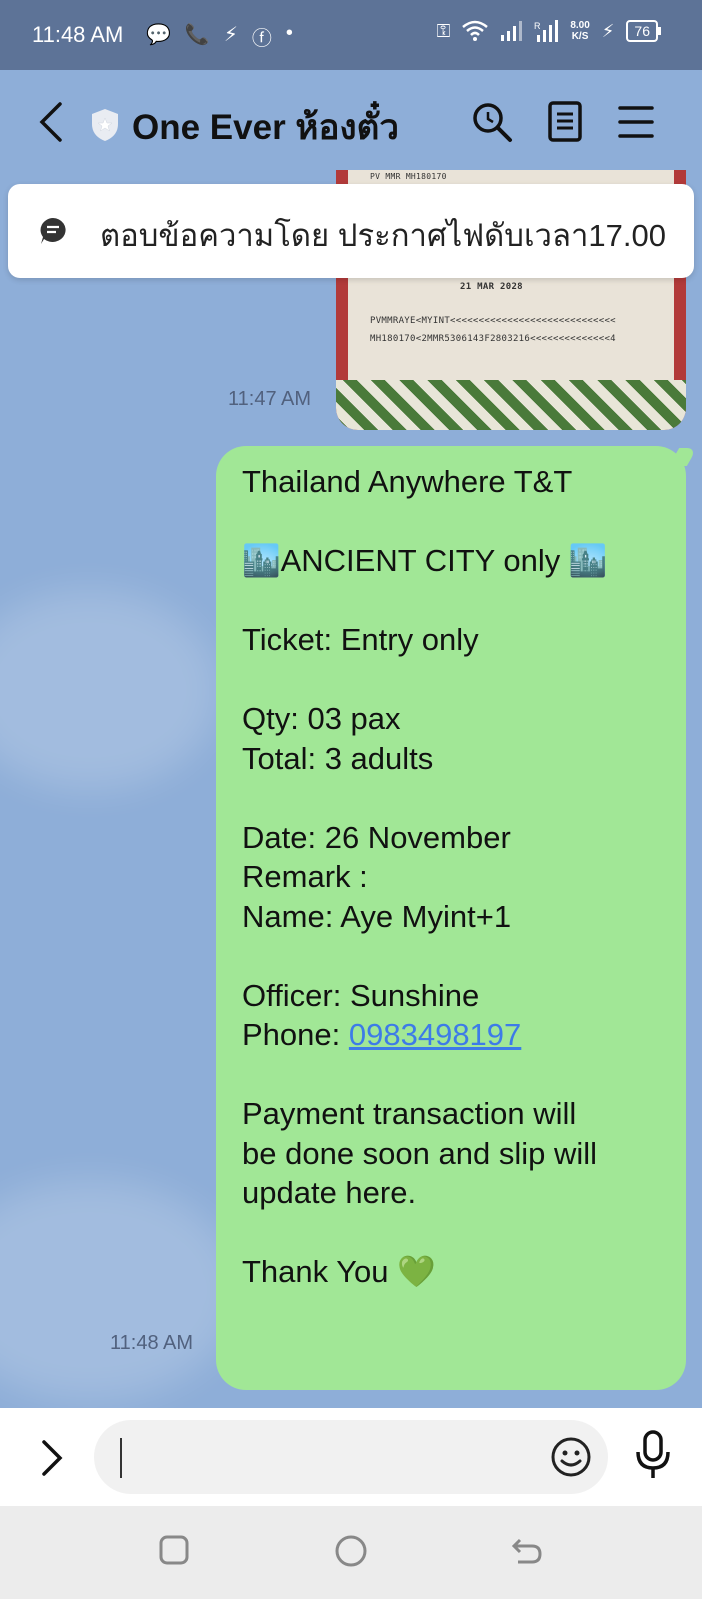  What do you see at coordinates (580, 36) in the screenshot?
I see `speed-unit: K/S` at bounding box center [580, 36].